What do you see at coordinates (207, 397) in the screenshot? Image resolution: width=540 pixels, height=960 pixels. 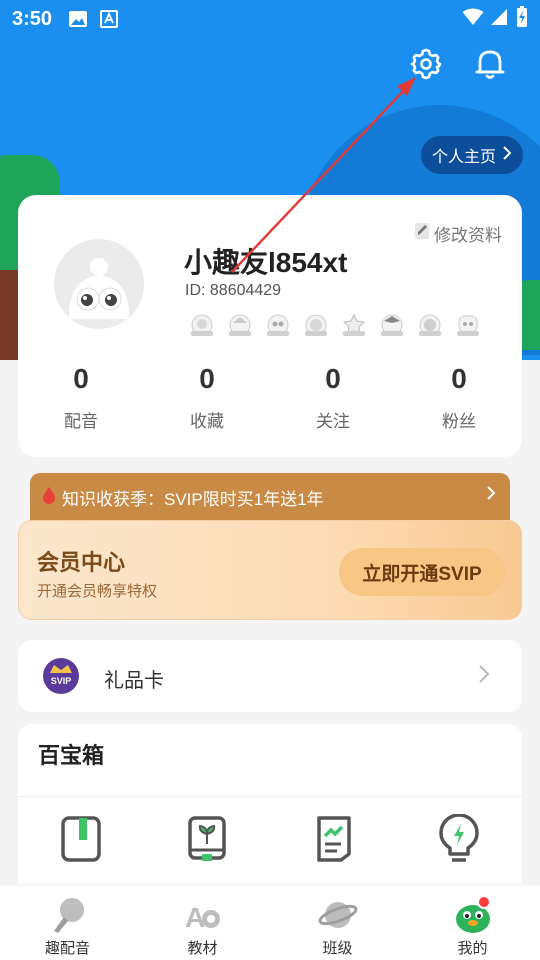 I see `stat-favorites: 0 收藏` at bounding box center [207, 397].